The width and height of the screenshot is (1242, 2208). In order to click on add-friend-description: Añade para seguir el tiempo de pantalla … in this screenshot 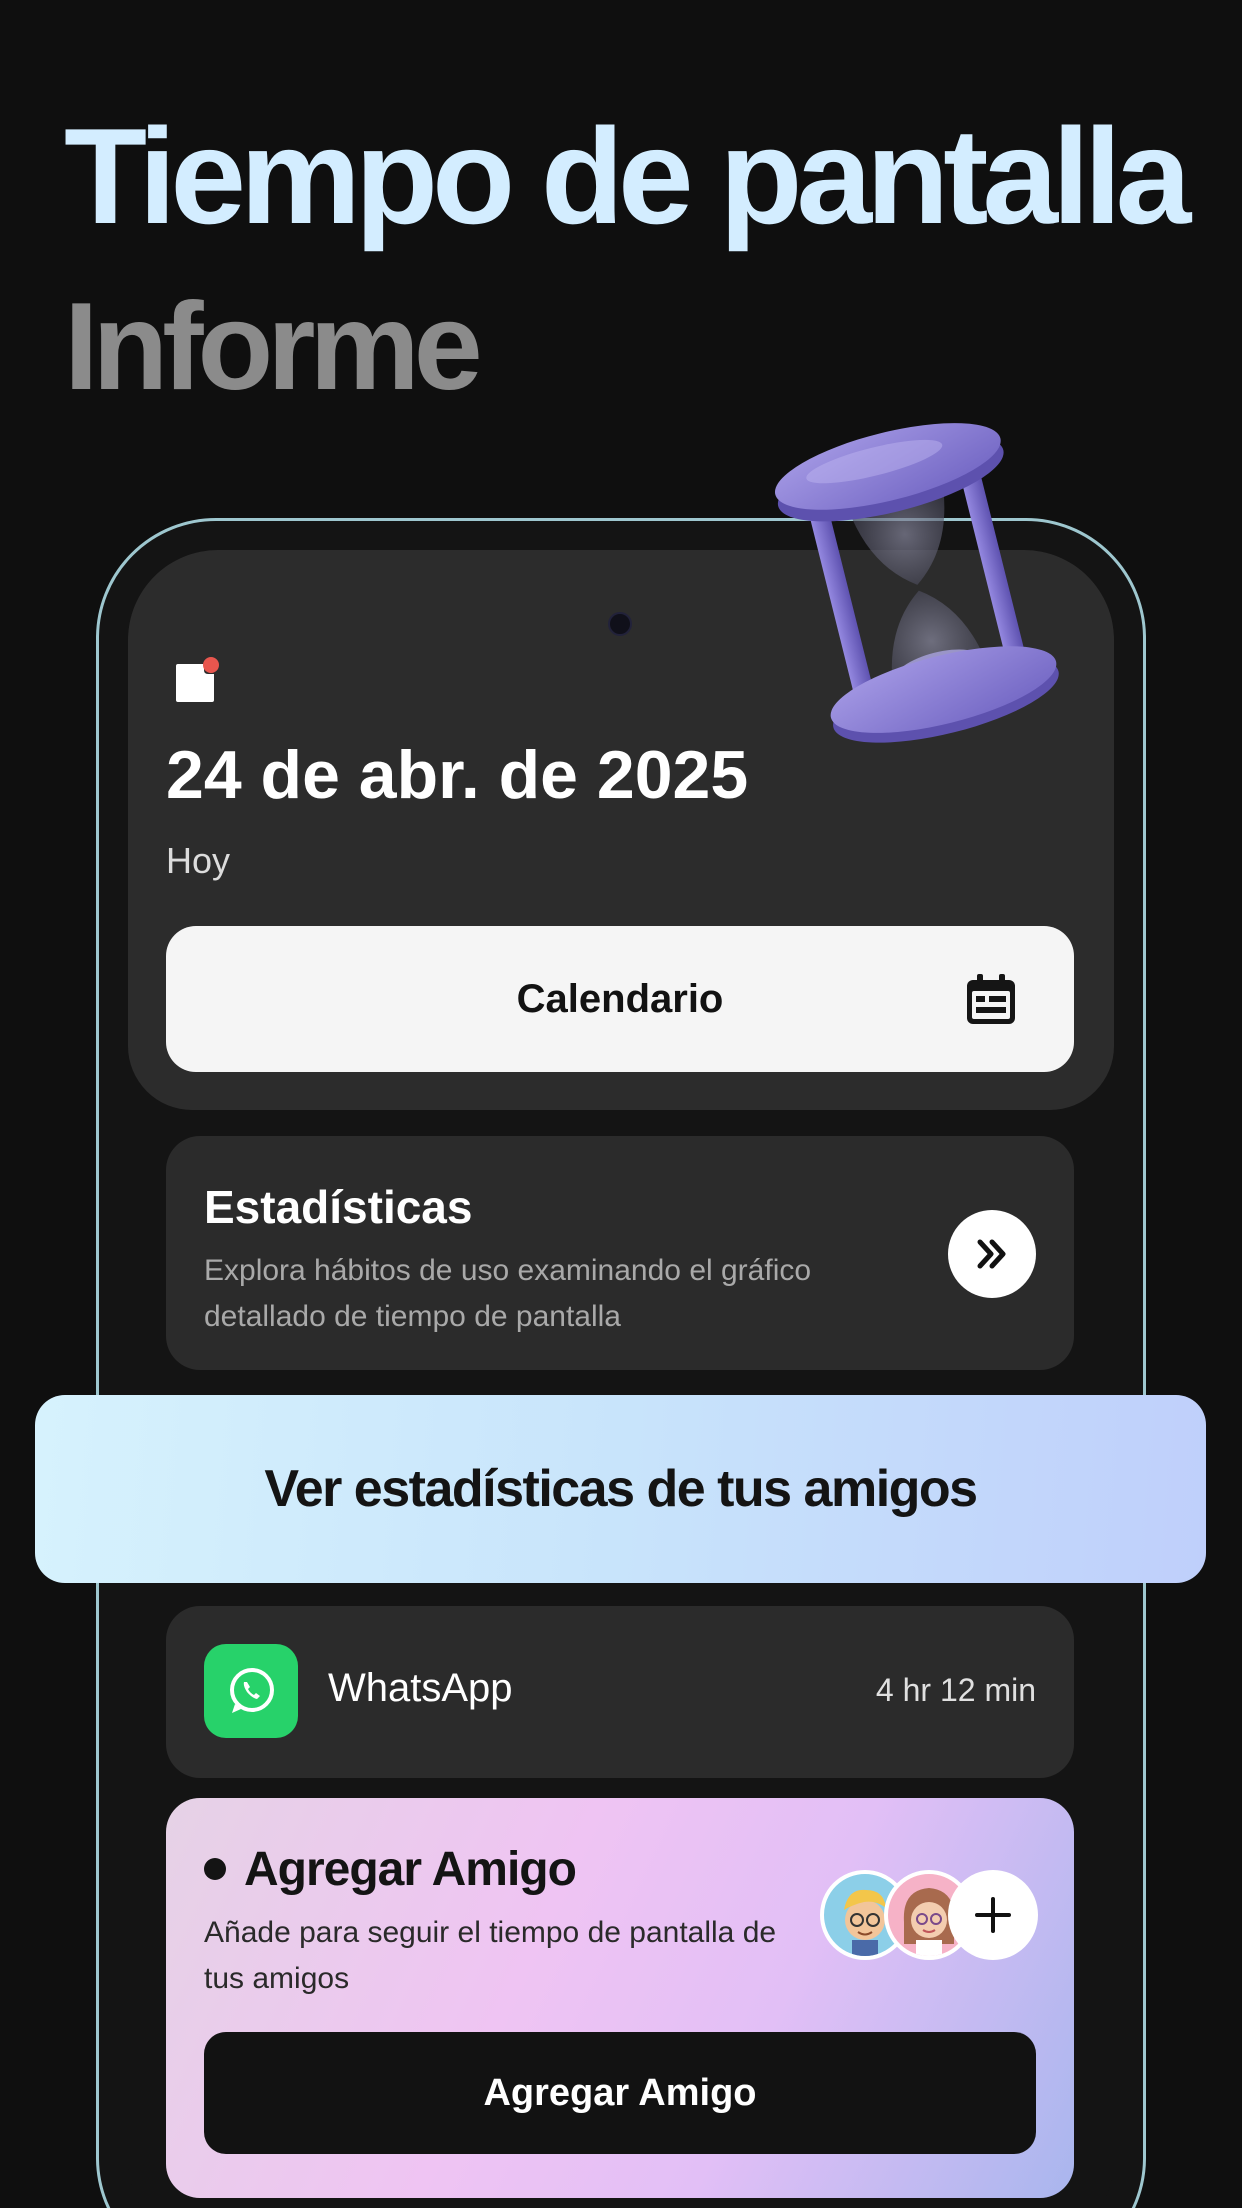, I will do `click(490, 1955)`.